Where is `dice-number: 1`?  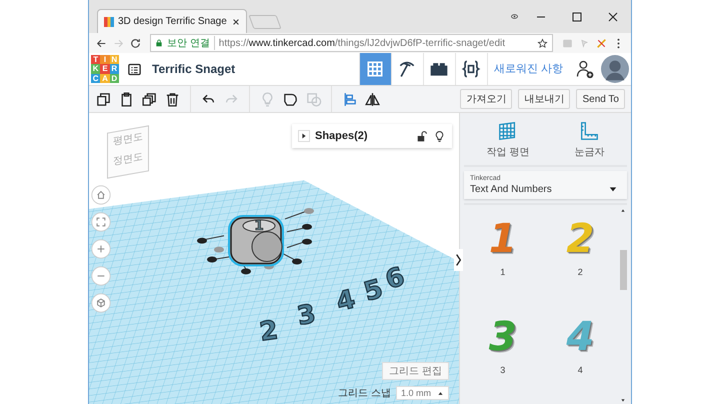 dice-number: 1 is located at coordinates (259, 226).